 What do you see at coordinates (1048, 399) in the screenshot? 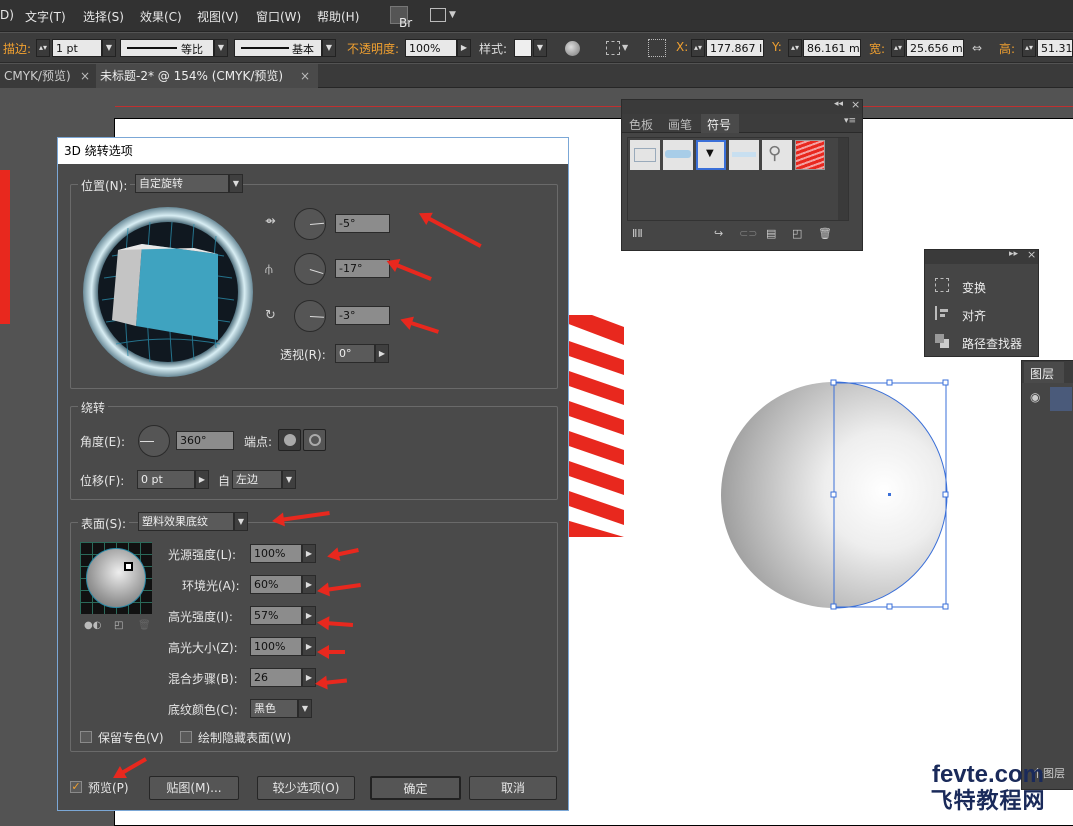
I see `layer-row: ◉` at bounding box center [1048, 399].